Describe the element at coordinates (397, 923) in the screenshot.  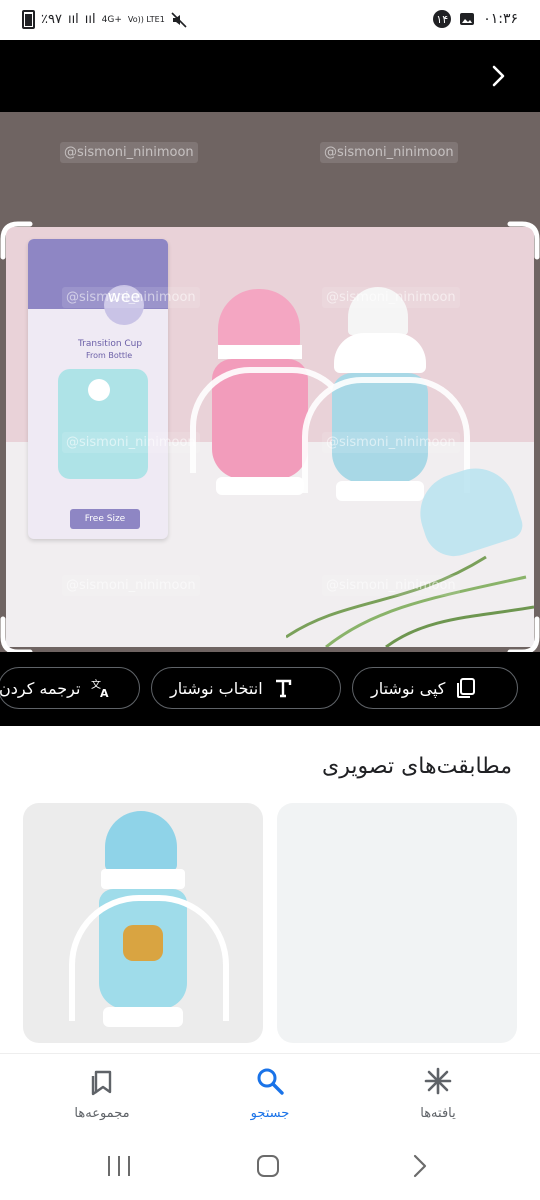
I see `result-card-placeholder` at that location.